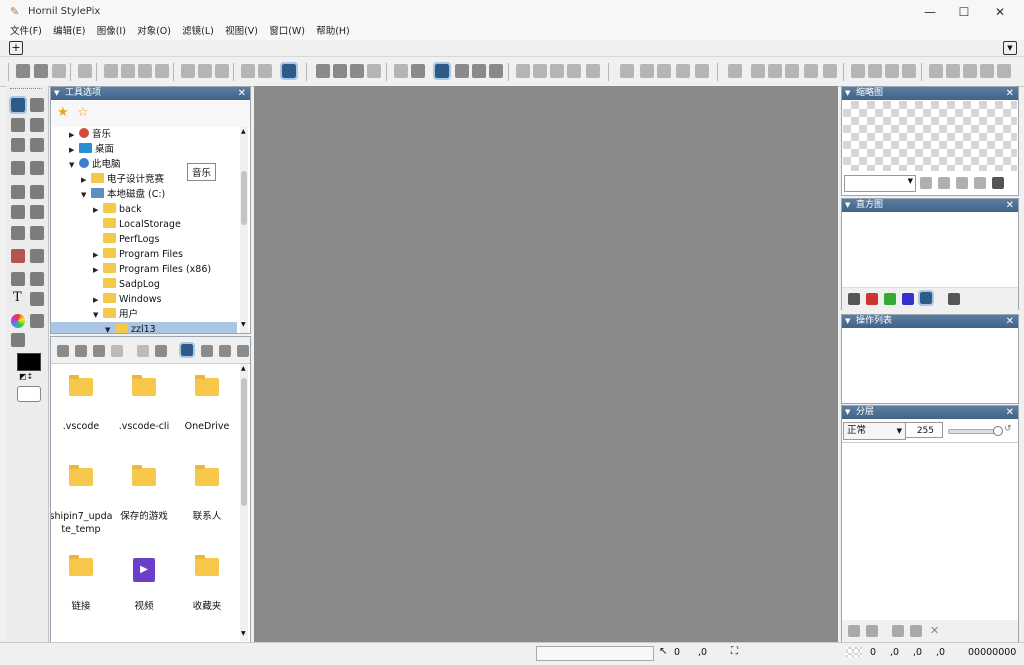  What do you see at coordinates (593, 71) in the screenshot?
I see `rotate-free-icon` at bounding box center [593, 71].